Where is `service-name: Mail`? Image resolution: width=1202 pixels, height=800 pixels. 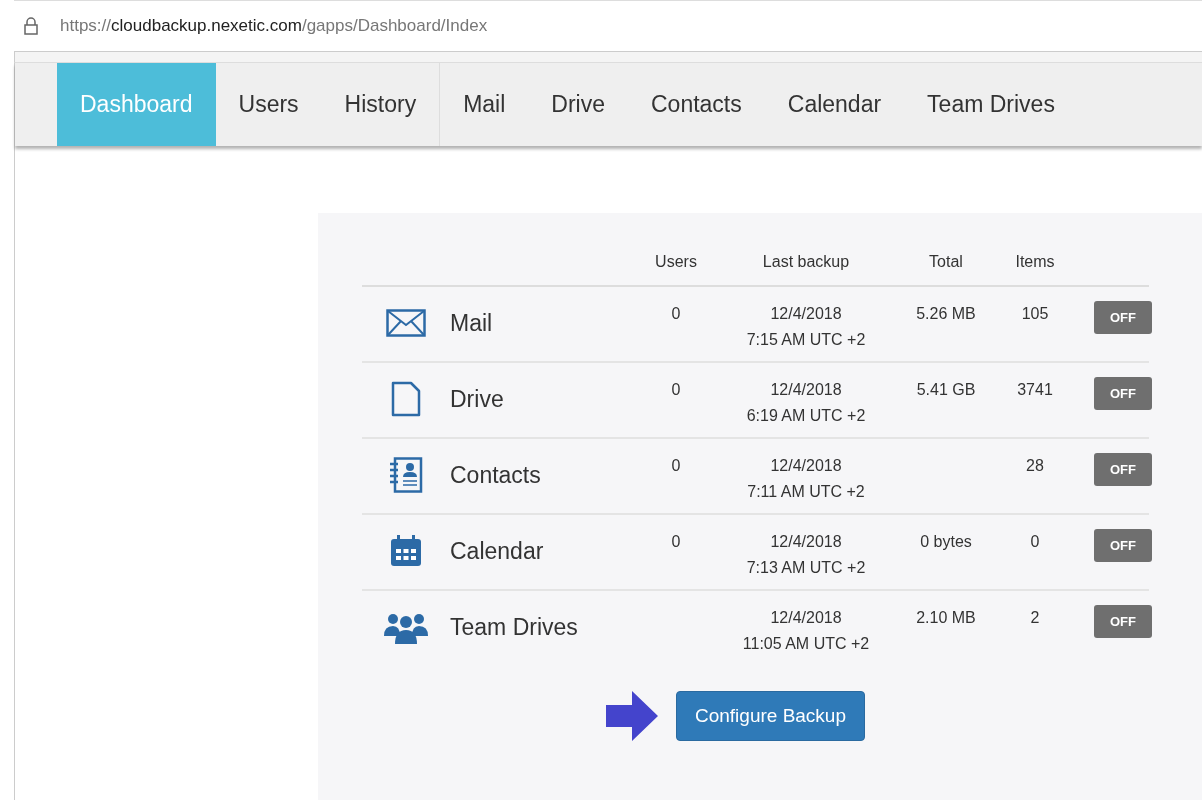
service-name: Mail is located at coordinates (472, 323).